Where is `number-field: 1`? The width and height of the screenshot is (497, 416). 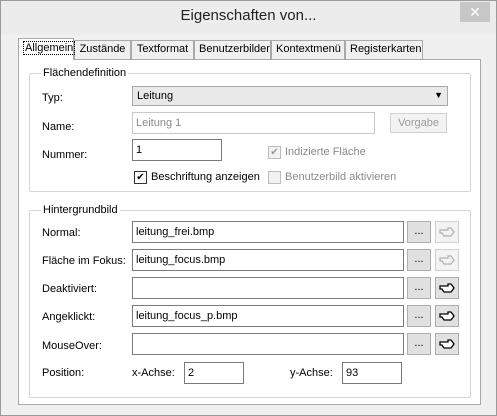 number-field: 1 is located at coordinates (177, 150).